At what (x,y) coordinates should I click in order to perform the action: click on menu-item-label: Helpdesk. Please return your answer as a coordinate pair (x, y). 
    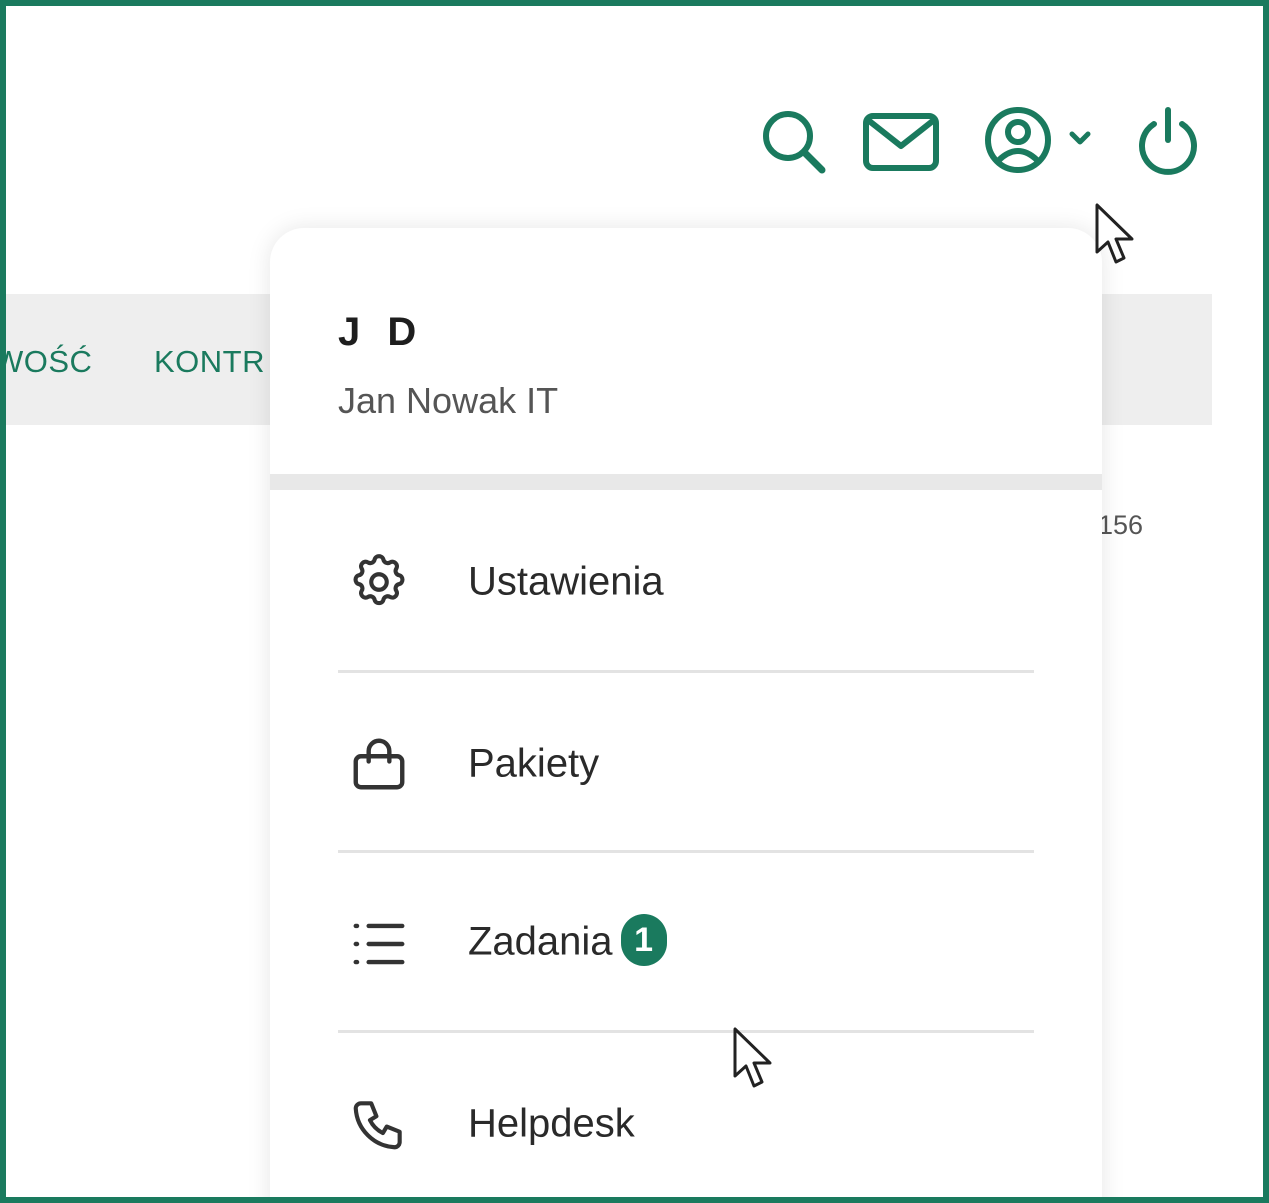
    Looking at the image, I should click on (551, 1123).